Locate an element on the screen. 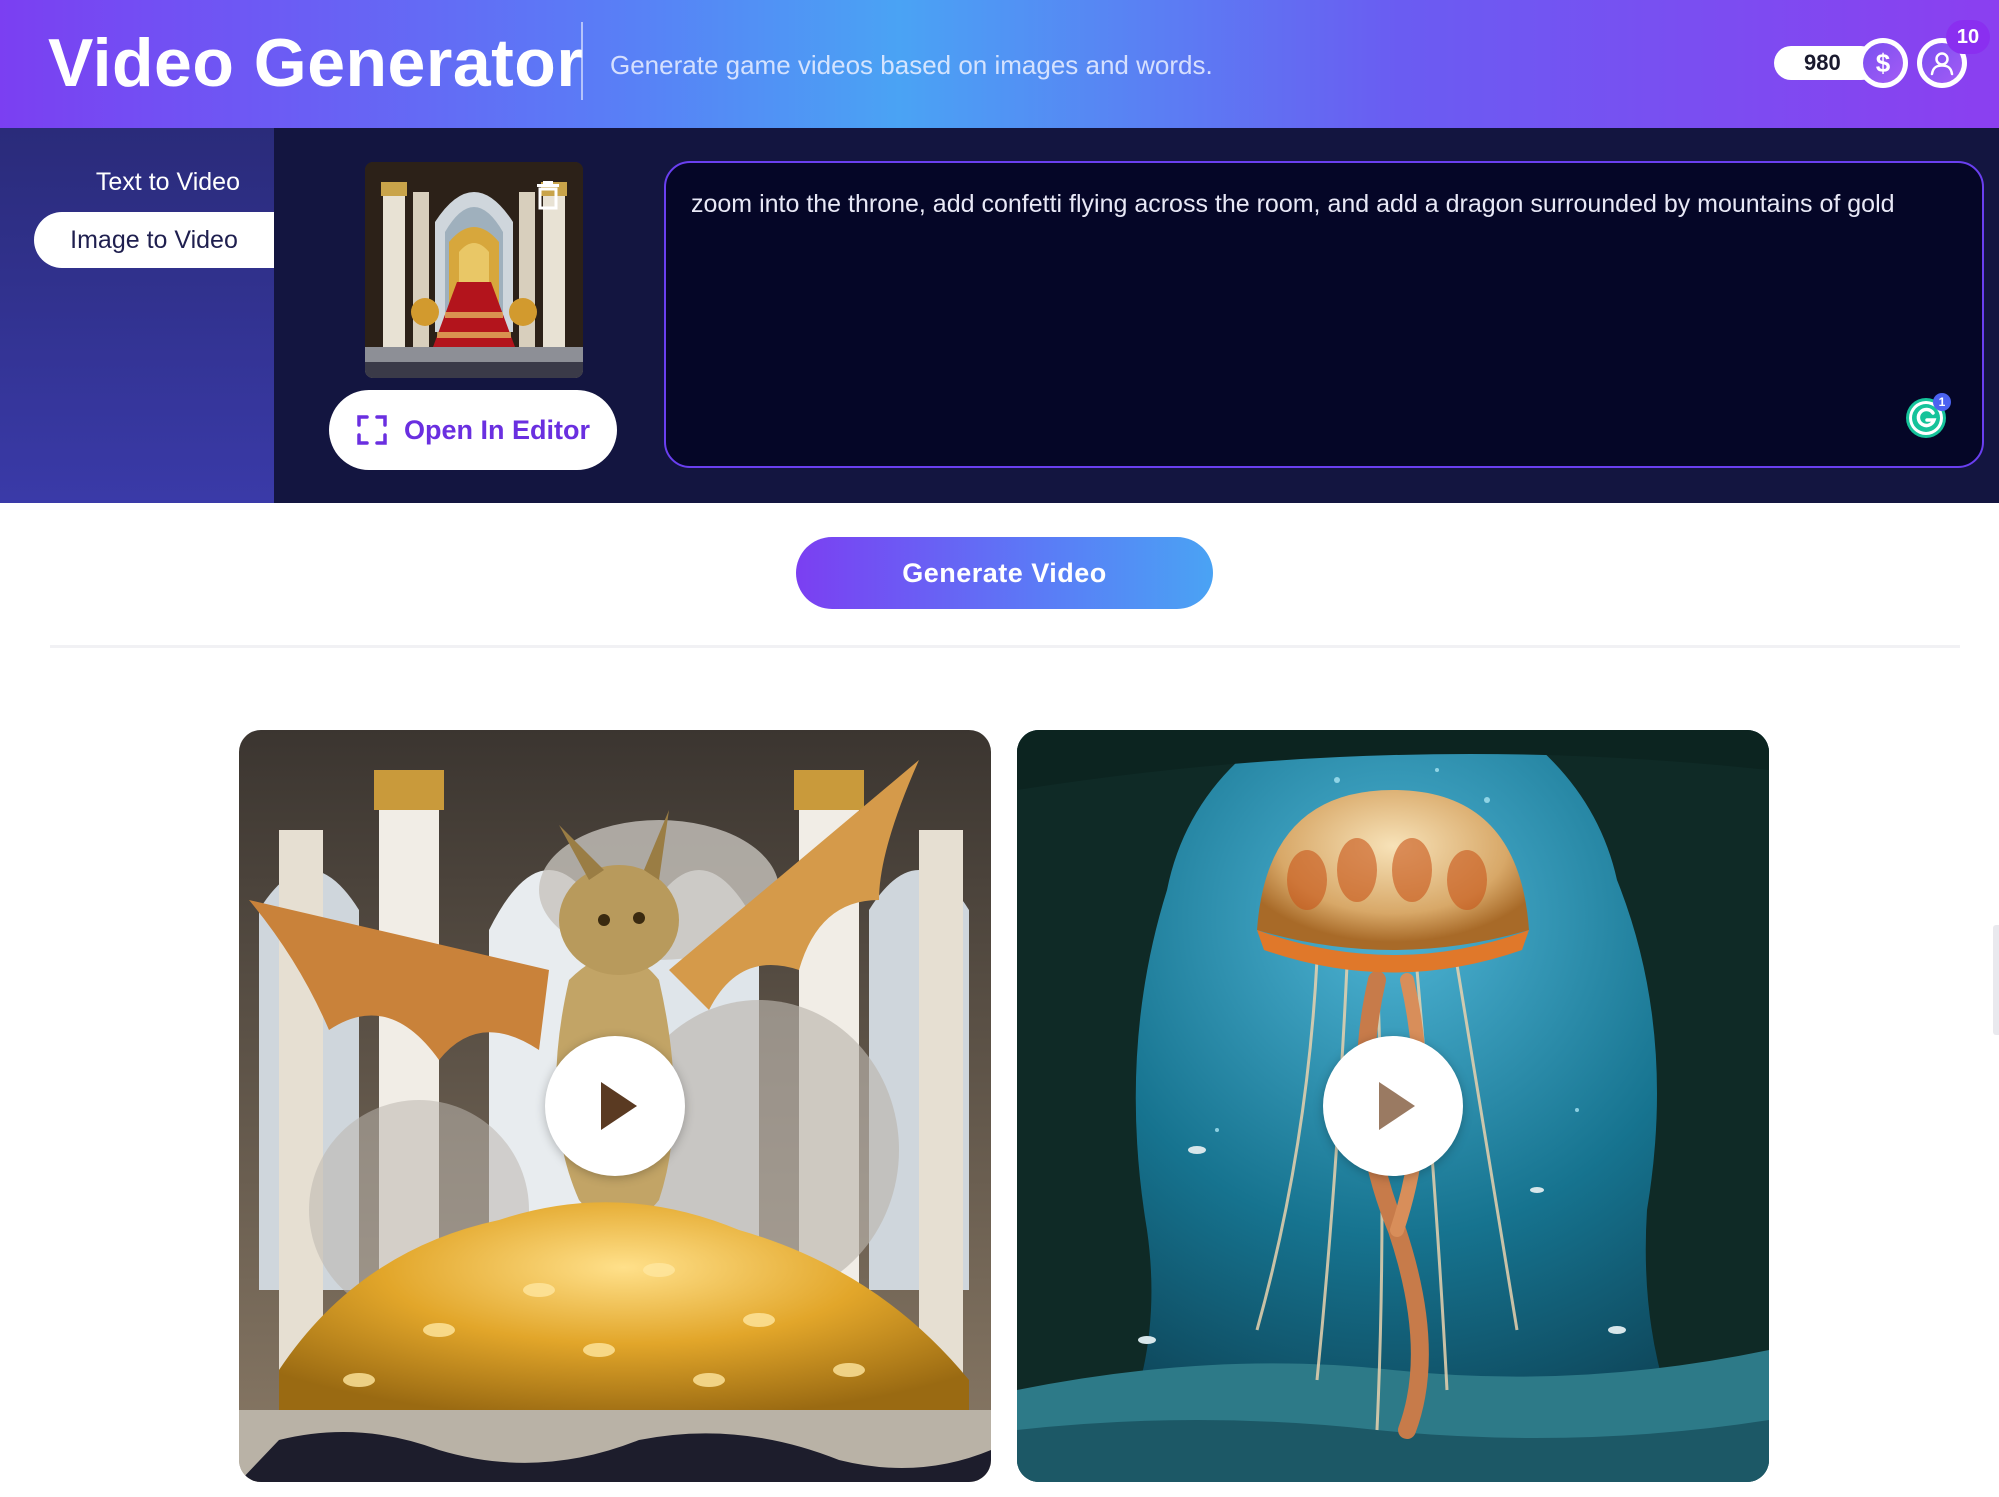  grammarly-button: 1 is located at coordinates (1928, 416).